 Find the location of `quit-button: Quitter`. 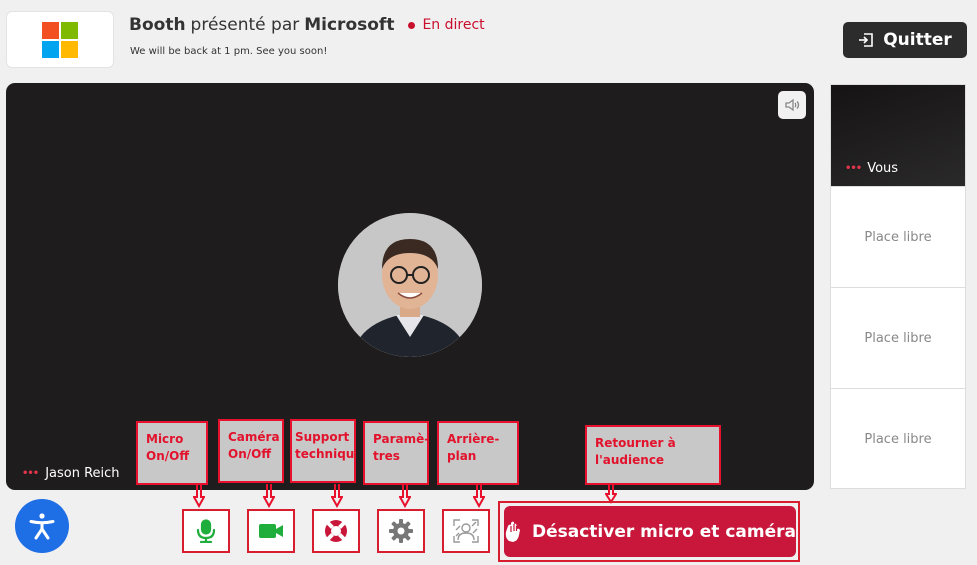

quit-button: Quitter is located at coordinates (905, 40).